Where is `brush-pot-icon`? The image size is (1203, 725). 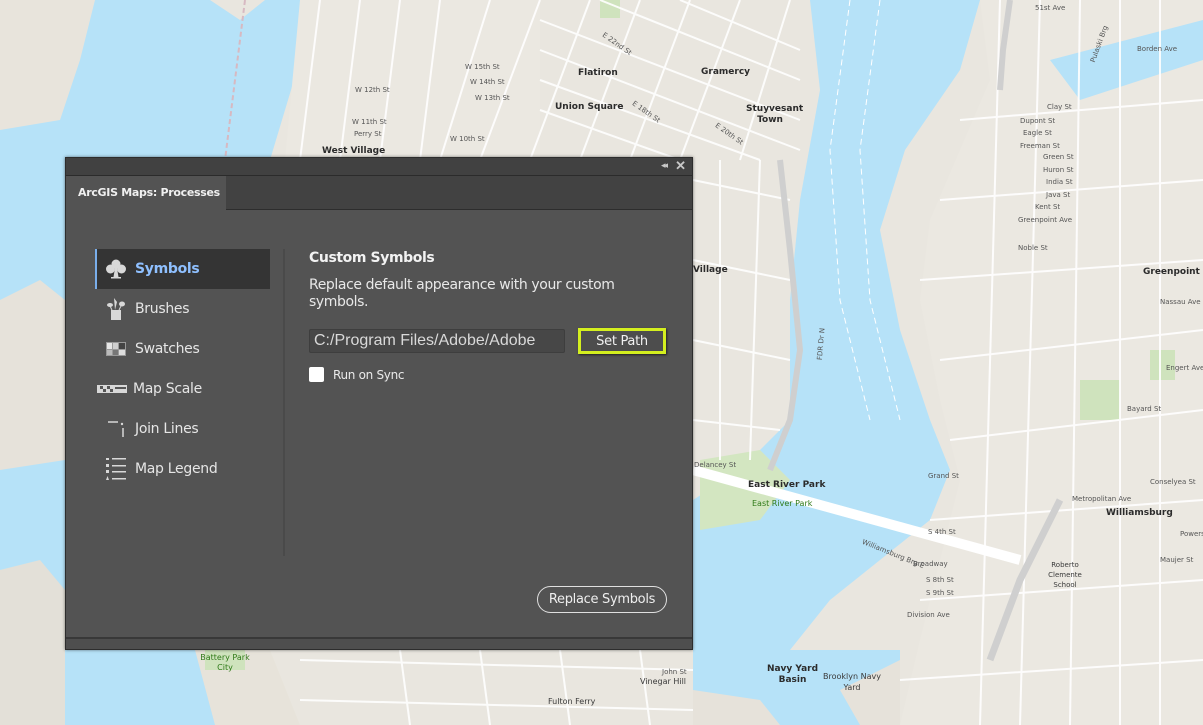 brush-pot-icon is located at coordinates (116, 309).